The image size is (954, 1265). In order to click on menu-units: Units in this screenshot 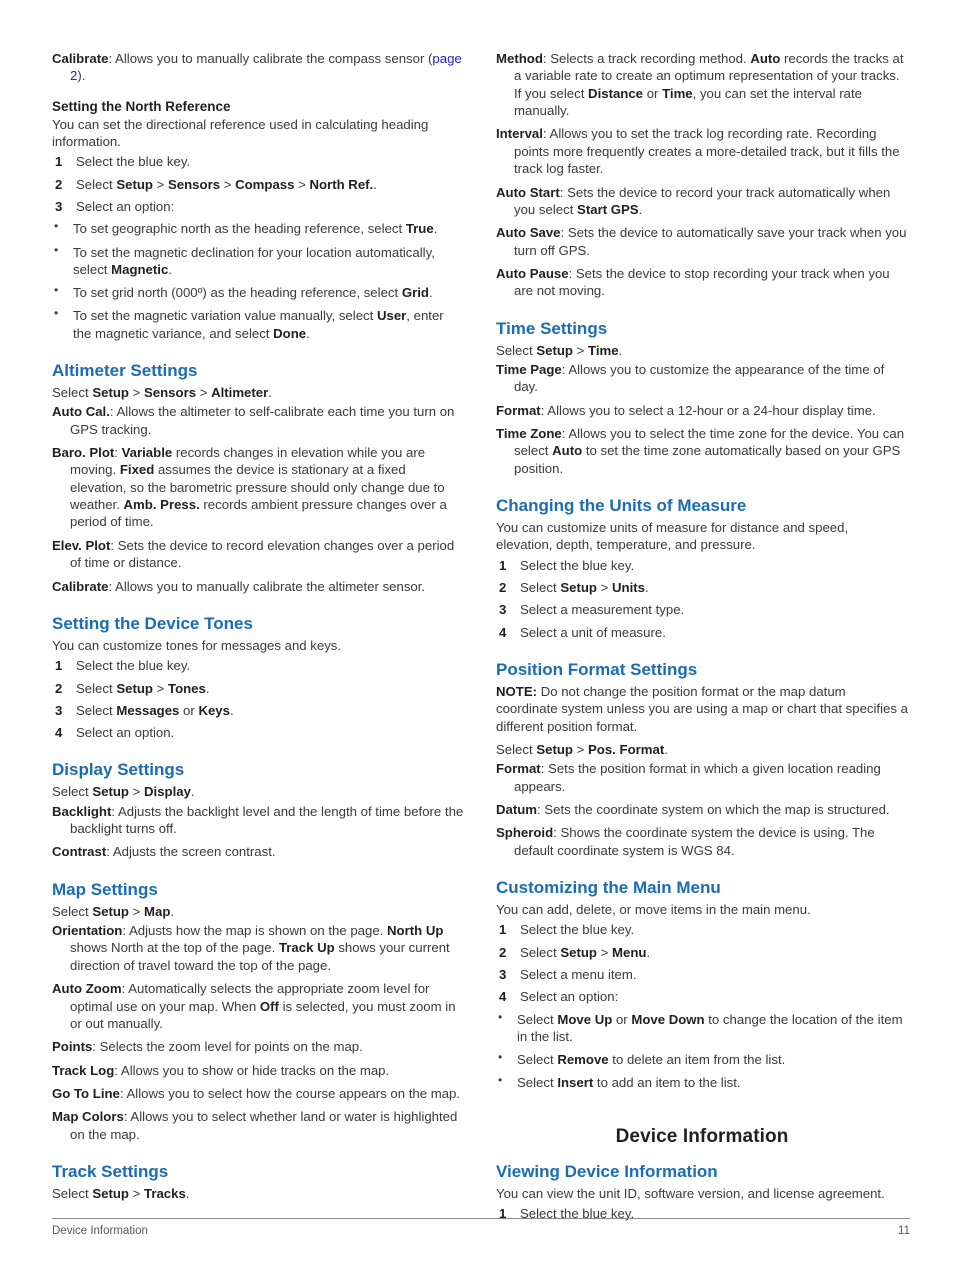, I will do `click(628, 588)`.